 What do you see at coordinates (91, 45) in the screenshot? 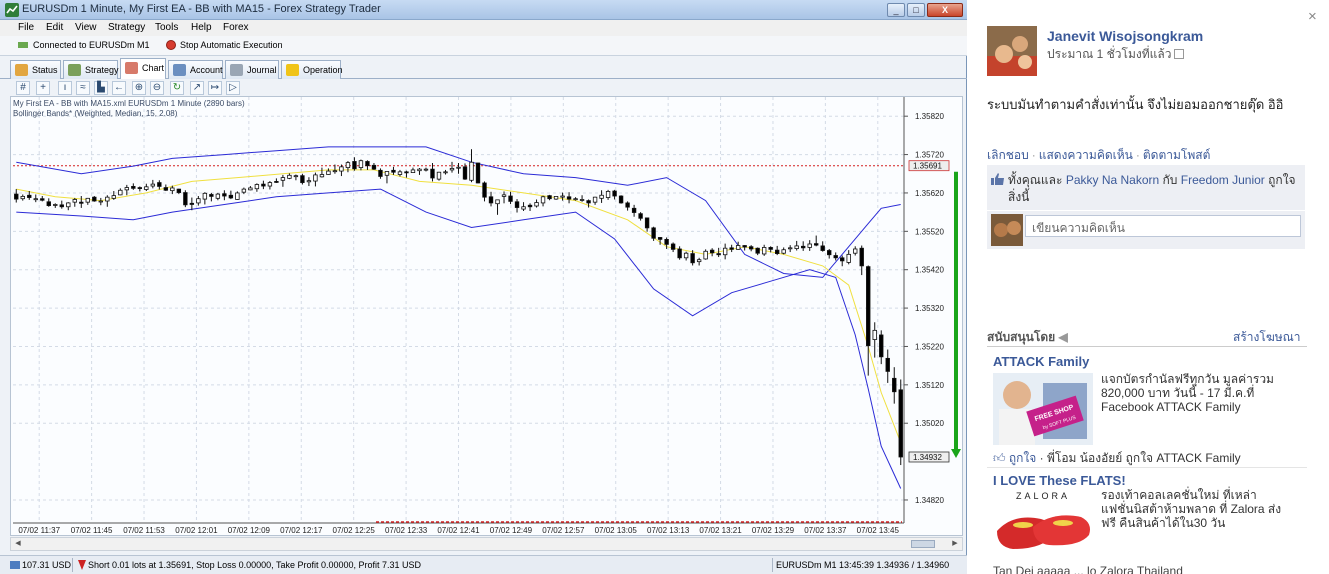
I see `connection-status: Connected to EURUSDm M1` at bounding box center [91, 45].